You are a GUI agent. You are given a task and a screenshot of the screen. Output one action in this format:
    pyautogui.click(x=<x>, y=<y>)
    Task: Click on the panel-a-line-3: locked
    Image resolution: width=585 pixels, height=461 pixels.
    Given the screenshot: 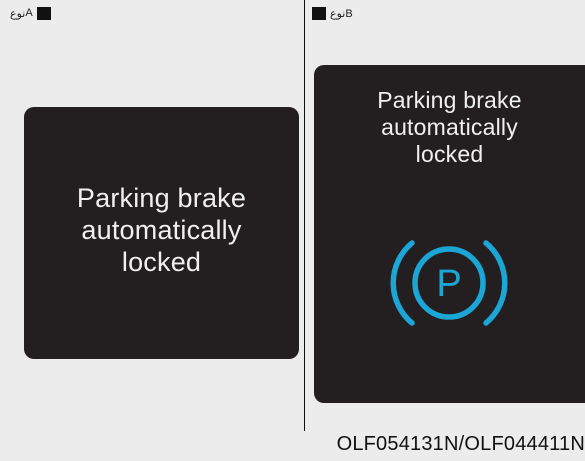 What is the action you would take?
    pyautogui.click(x=161, y=261)
    